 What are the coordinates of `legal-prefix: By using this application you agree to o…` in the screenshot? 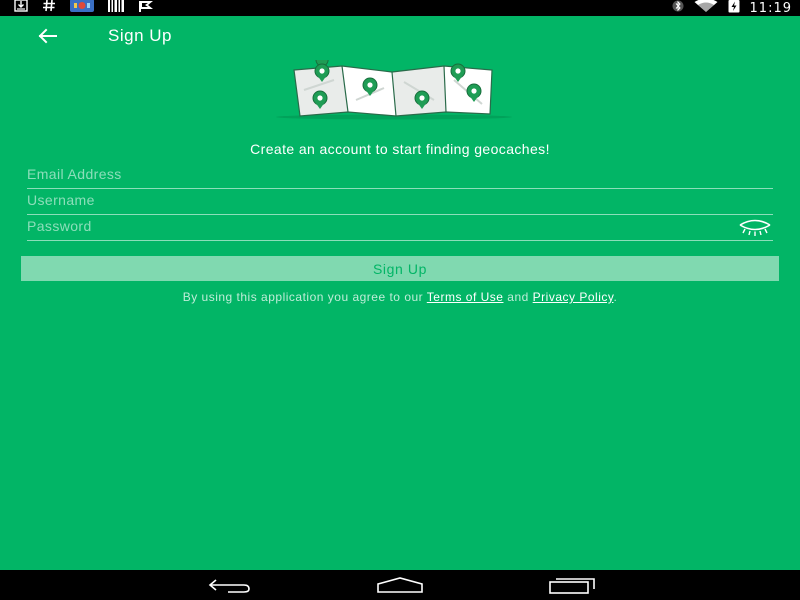 It's located at (304, 297).